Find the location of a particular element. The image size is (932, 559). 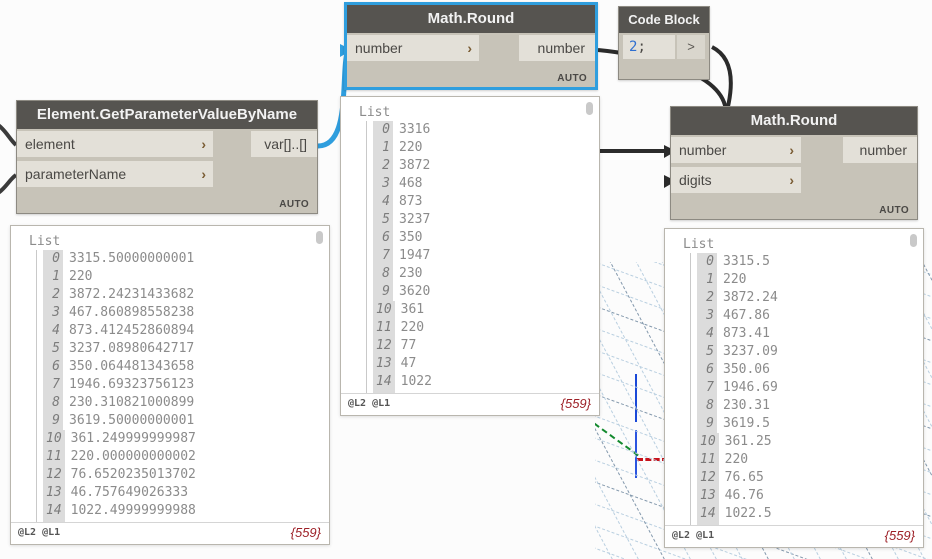

list-item-index: 7 is located at coordinates (383, 256).